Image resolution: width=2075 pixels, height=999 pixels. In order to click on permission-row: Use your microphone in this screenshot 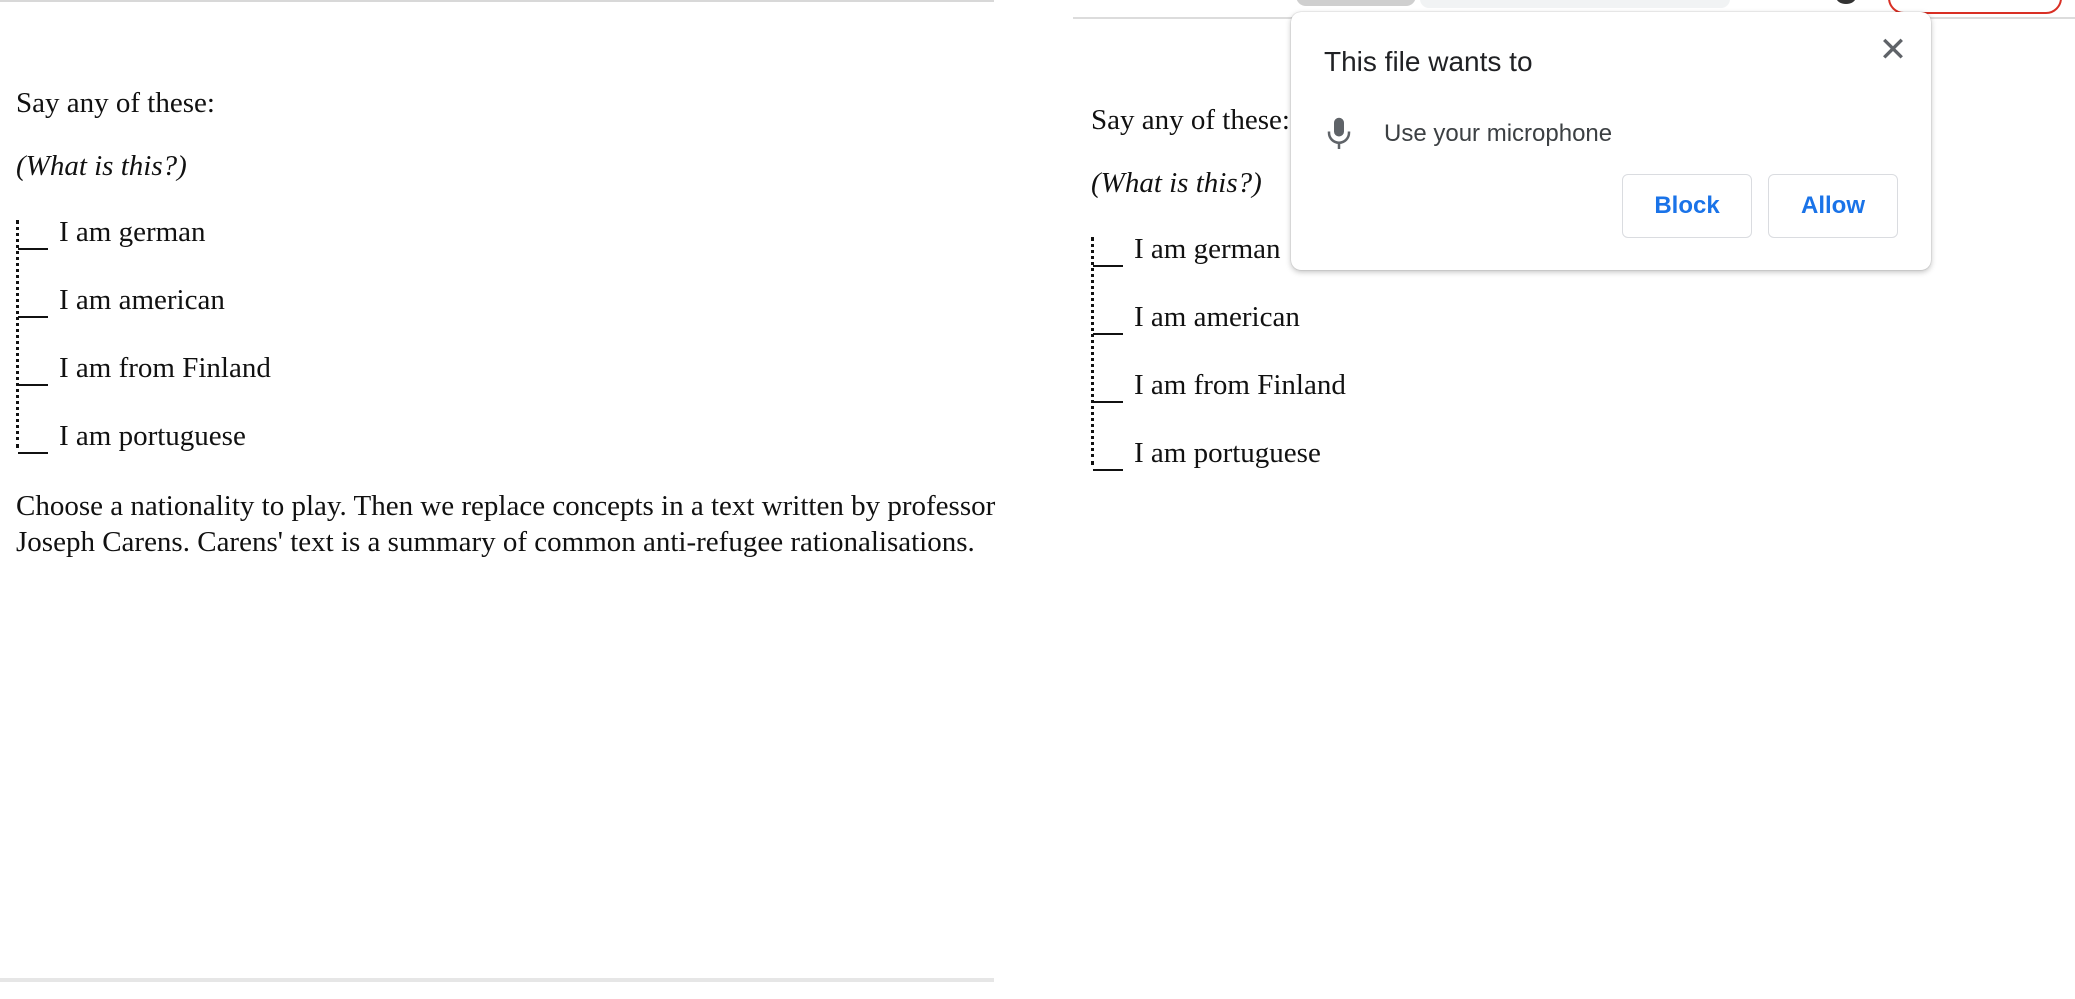, I will do `click(1468, 134)`.